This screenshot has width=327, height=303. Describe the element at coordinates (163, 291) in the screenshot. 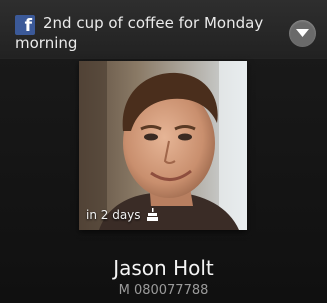

I see `contact-phone: M 080077788` at that location.